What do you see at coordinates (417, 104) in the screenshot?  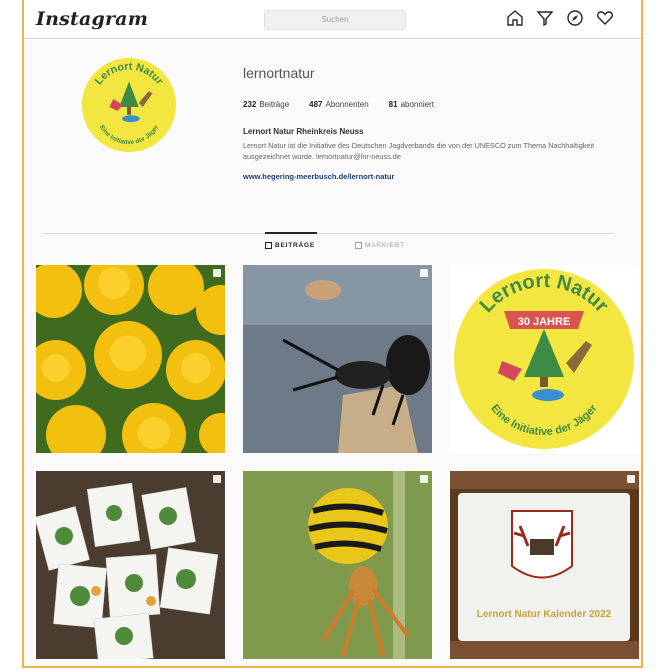 I see `stat-following-label: abonniert` at bounding box center [417, 104].